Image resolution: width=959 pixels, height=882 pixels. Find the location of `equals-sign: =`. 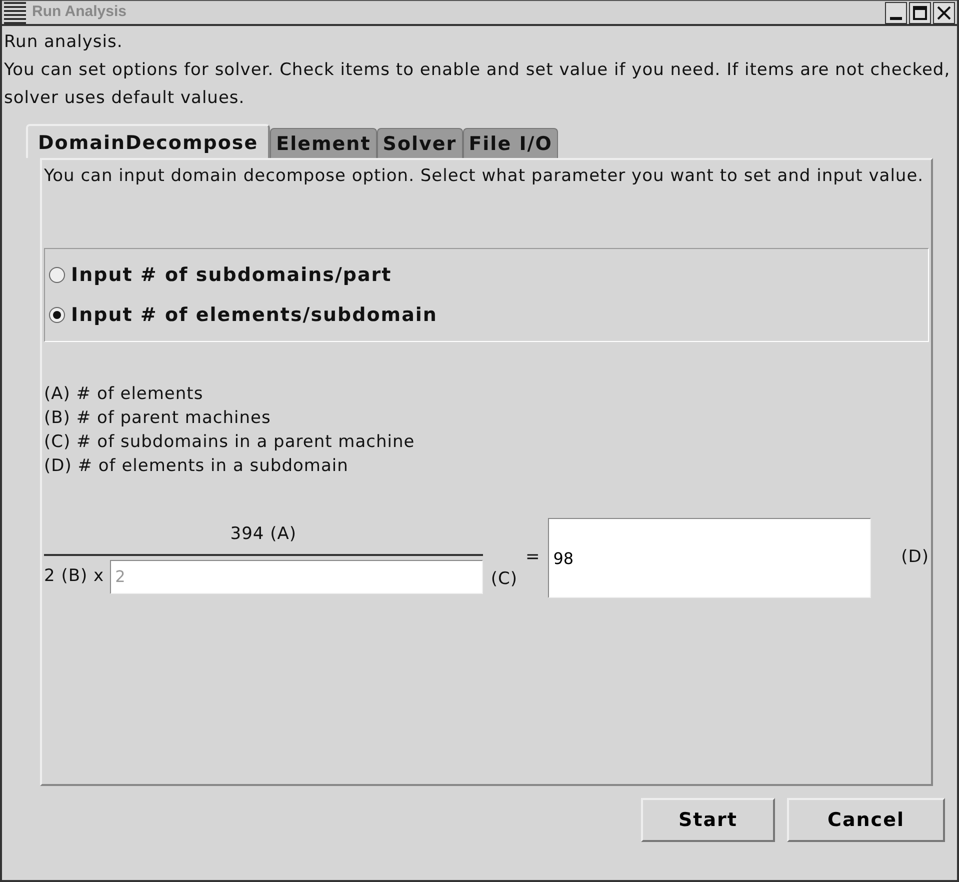

equals-sign: = is located at coordinates (532, 558).